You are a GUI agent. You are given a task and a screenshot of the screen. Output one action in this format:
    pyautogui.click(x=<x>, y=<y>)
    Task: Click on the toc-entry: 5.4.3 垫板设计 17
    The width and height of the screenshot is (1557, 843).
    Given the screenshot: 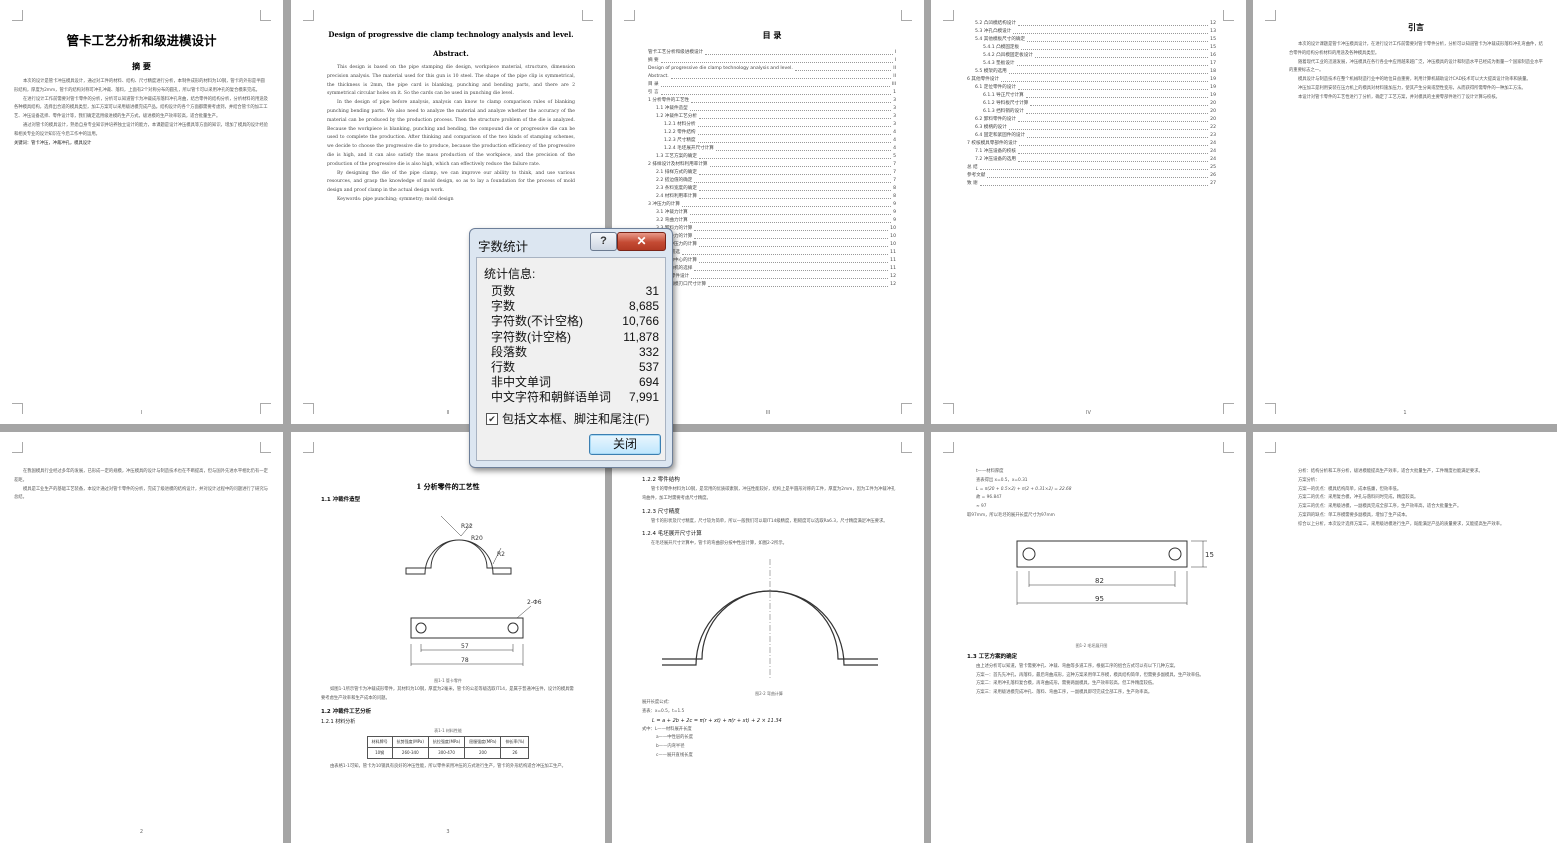 What is the action you would take?
    pyautogui.click(x=1091, y=64)
    